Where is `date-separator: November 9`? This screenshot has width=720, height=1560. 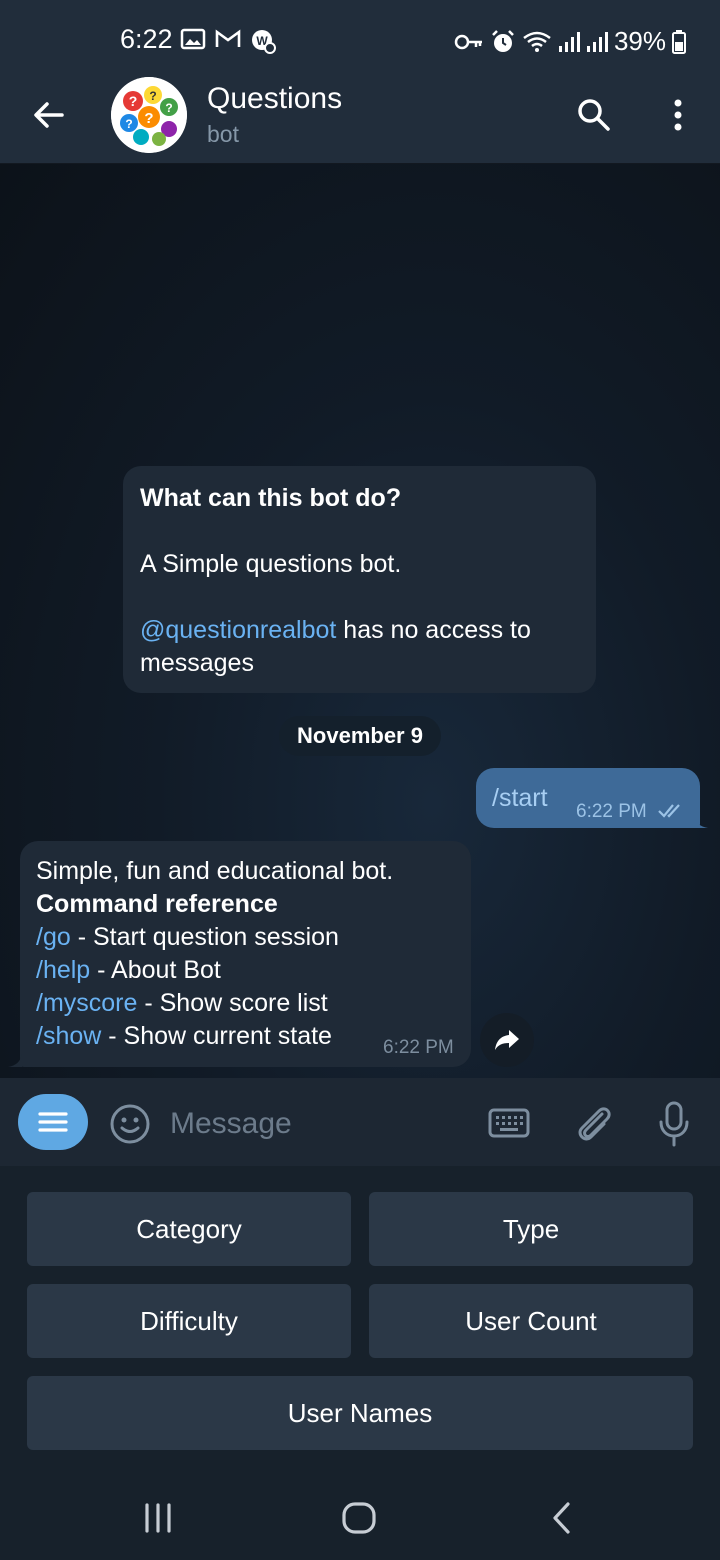
date-separator: November 9 is located at coordinates (360, 736).